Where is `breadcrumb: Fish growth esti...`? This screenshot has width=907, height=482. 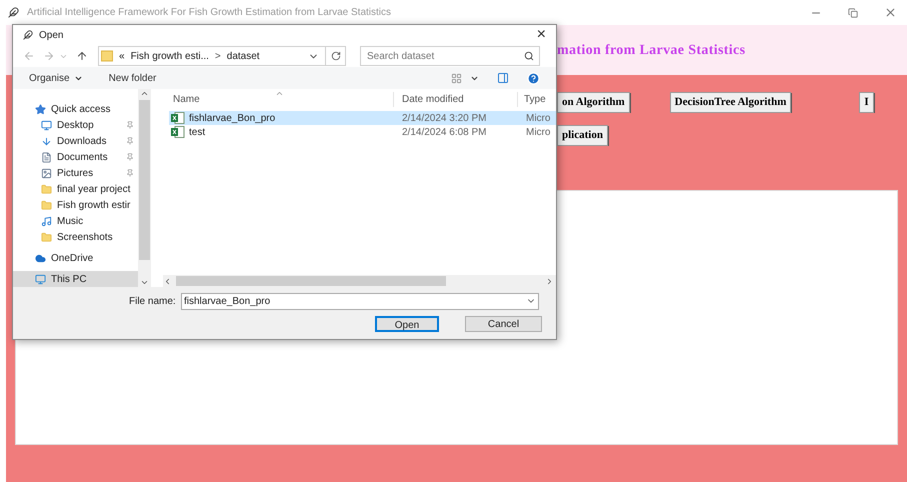 breadcrumb: Fish growth esti... is located at coordinates (169, 56).